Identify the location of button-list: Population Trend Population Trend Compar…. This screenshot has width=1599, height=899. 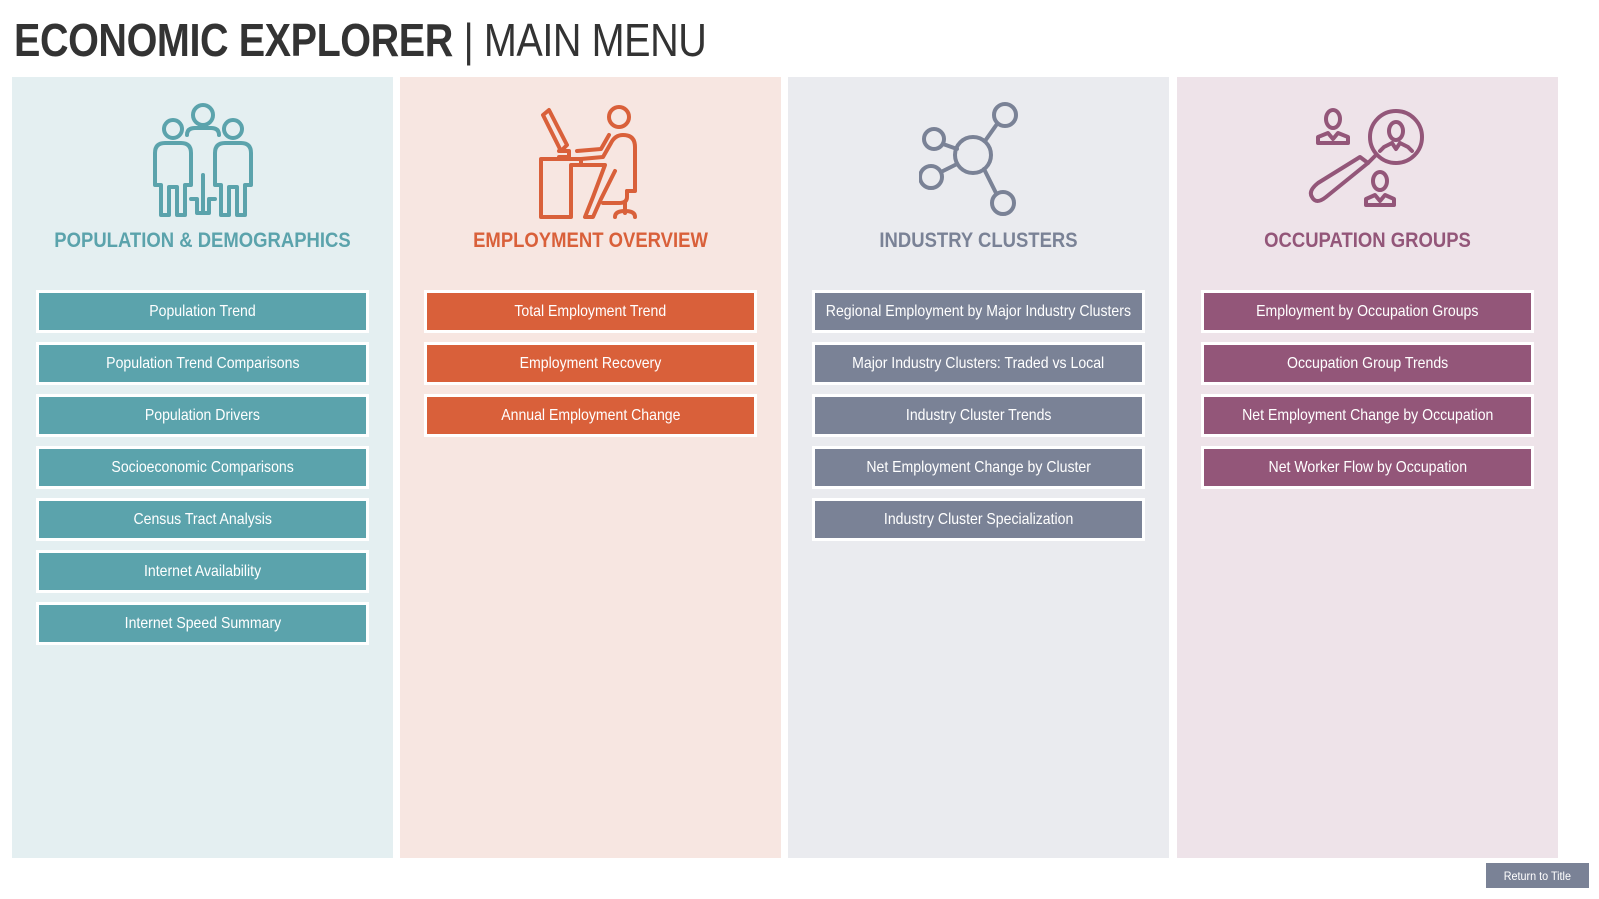
(202, 467).